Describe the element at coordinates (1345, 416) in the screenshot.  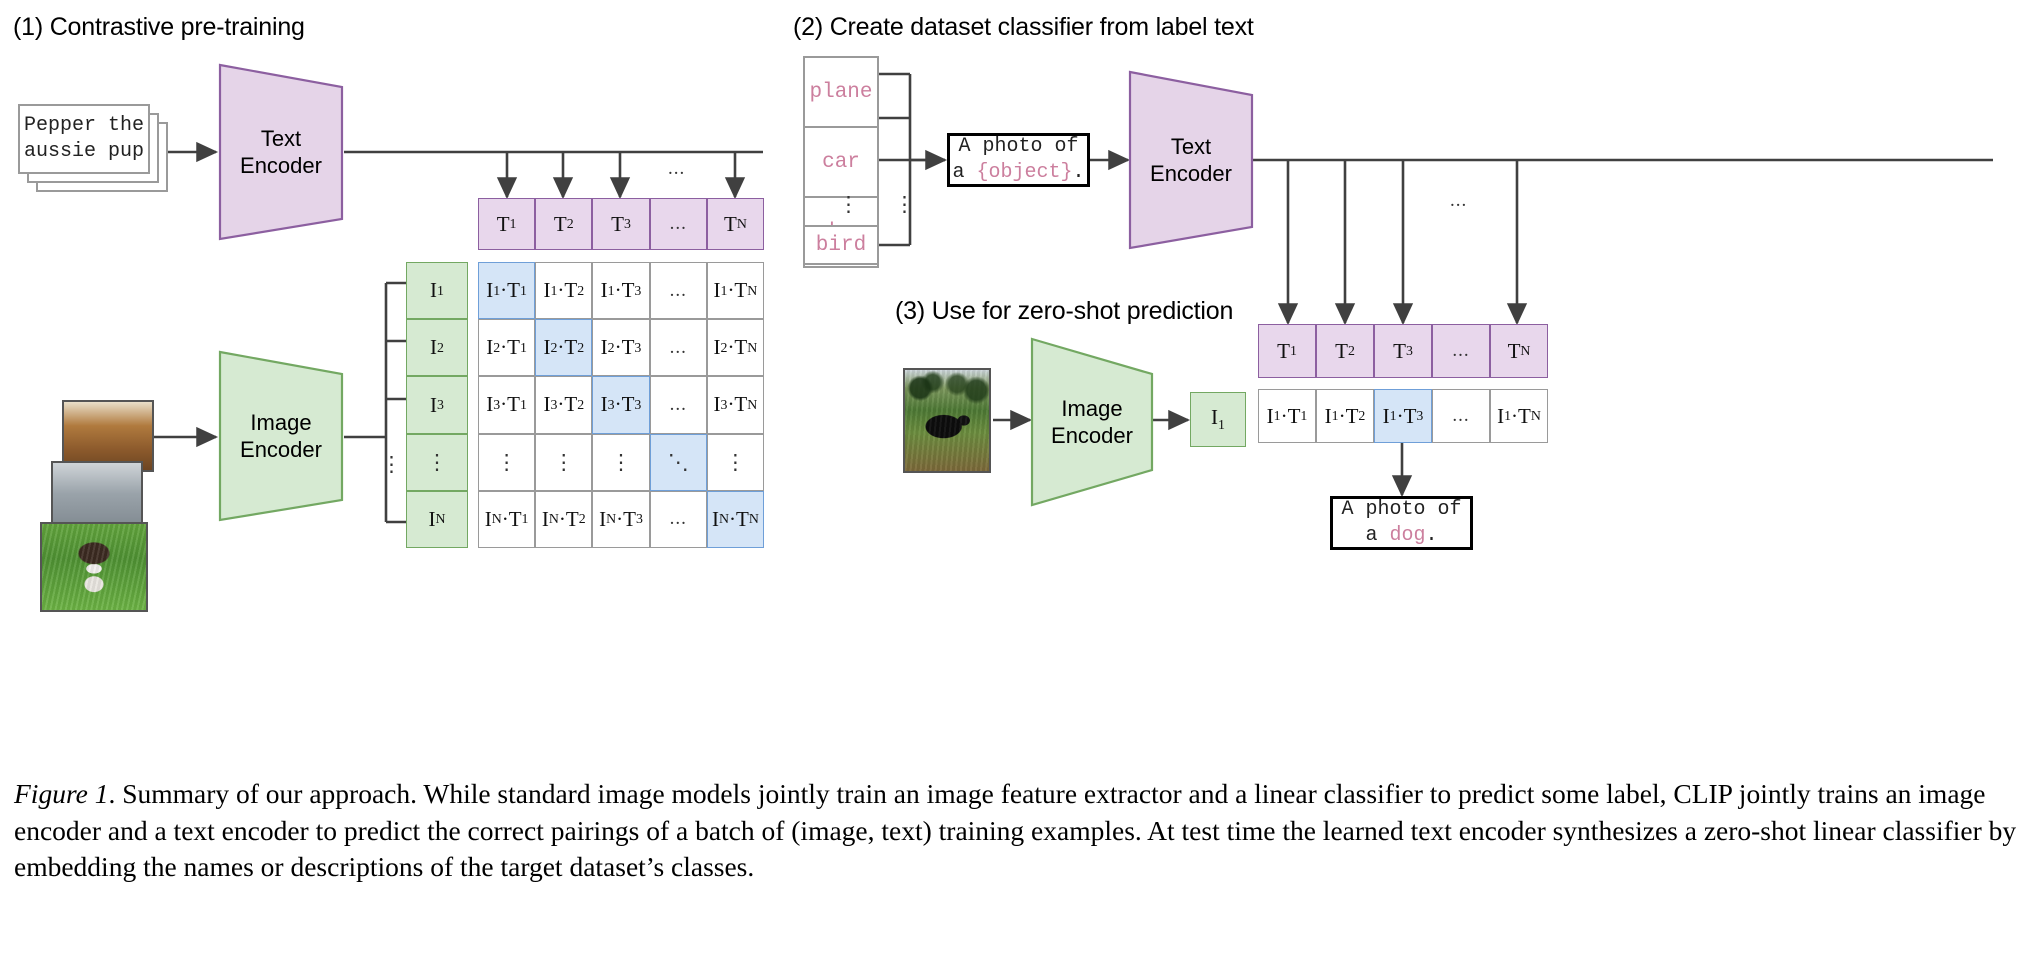
I see `zeroshot-score-cell: I 1 ·T 2` at that location.